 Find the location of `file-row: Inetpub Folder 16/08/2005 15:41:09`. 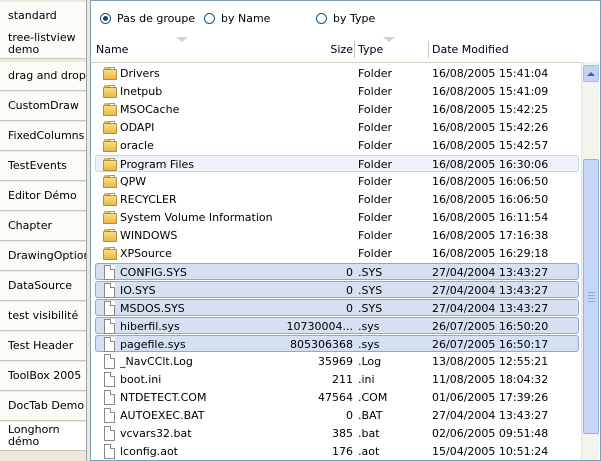

file-row: Inetpub Folder 16/08/2005 15:41:09 is located at coordinates (336, 91).